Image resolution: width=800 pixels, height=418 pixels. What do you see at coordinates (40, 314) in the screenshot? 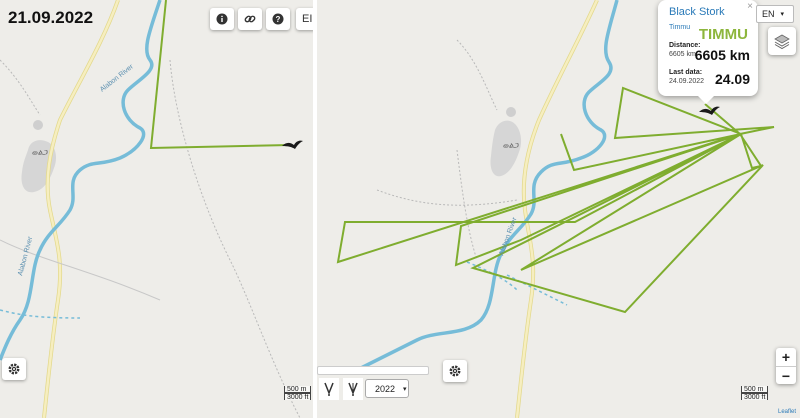
I see `stream` at bounding box center [40, 314].